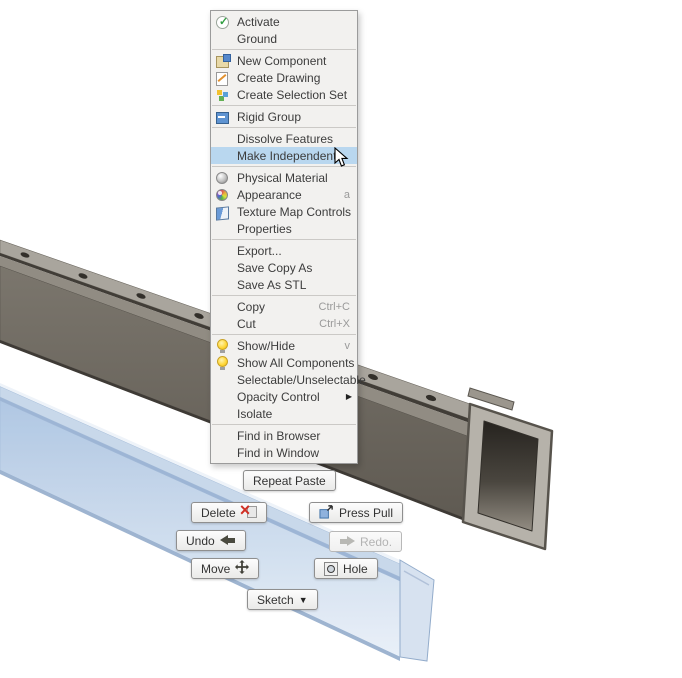 This screenshot has width=682, height=678. Describe the element at coordinates (246, 323) in the screenshot. I see `menu-item-label: Cut` at that location.